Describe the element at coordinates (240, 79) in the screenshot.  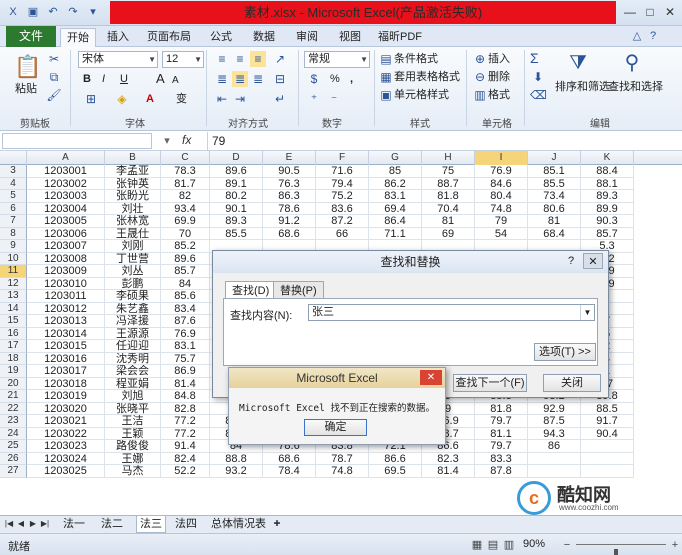
I see `align-center-icon: ≣` at that location.